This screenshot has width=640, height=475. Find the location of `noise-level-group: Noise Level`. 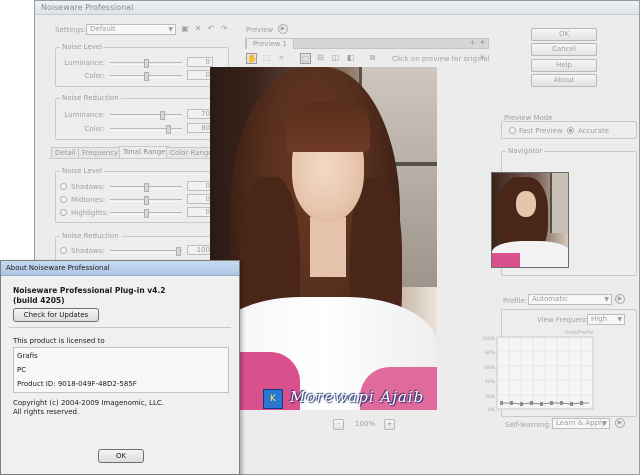

noise-level-group: Noise Level is located at coordinates (142, 65).